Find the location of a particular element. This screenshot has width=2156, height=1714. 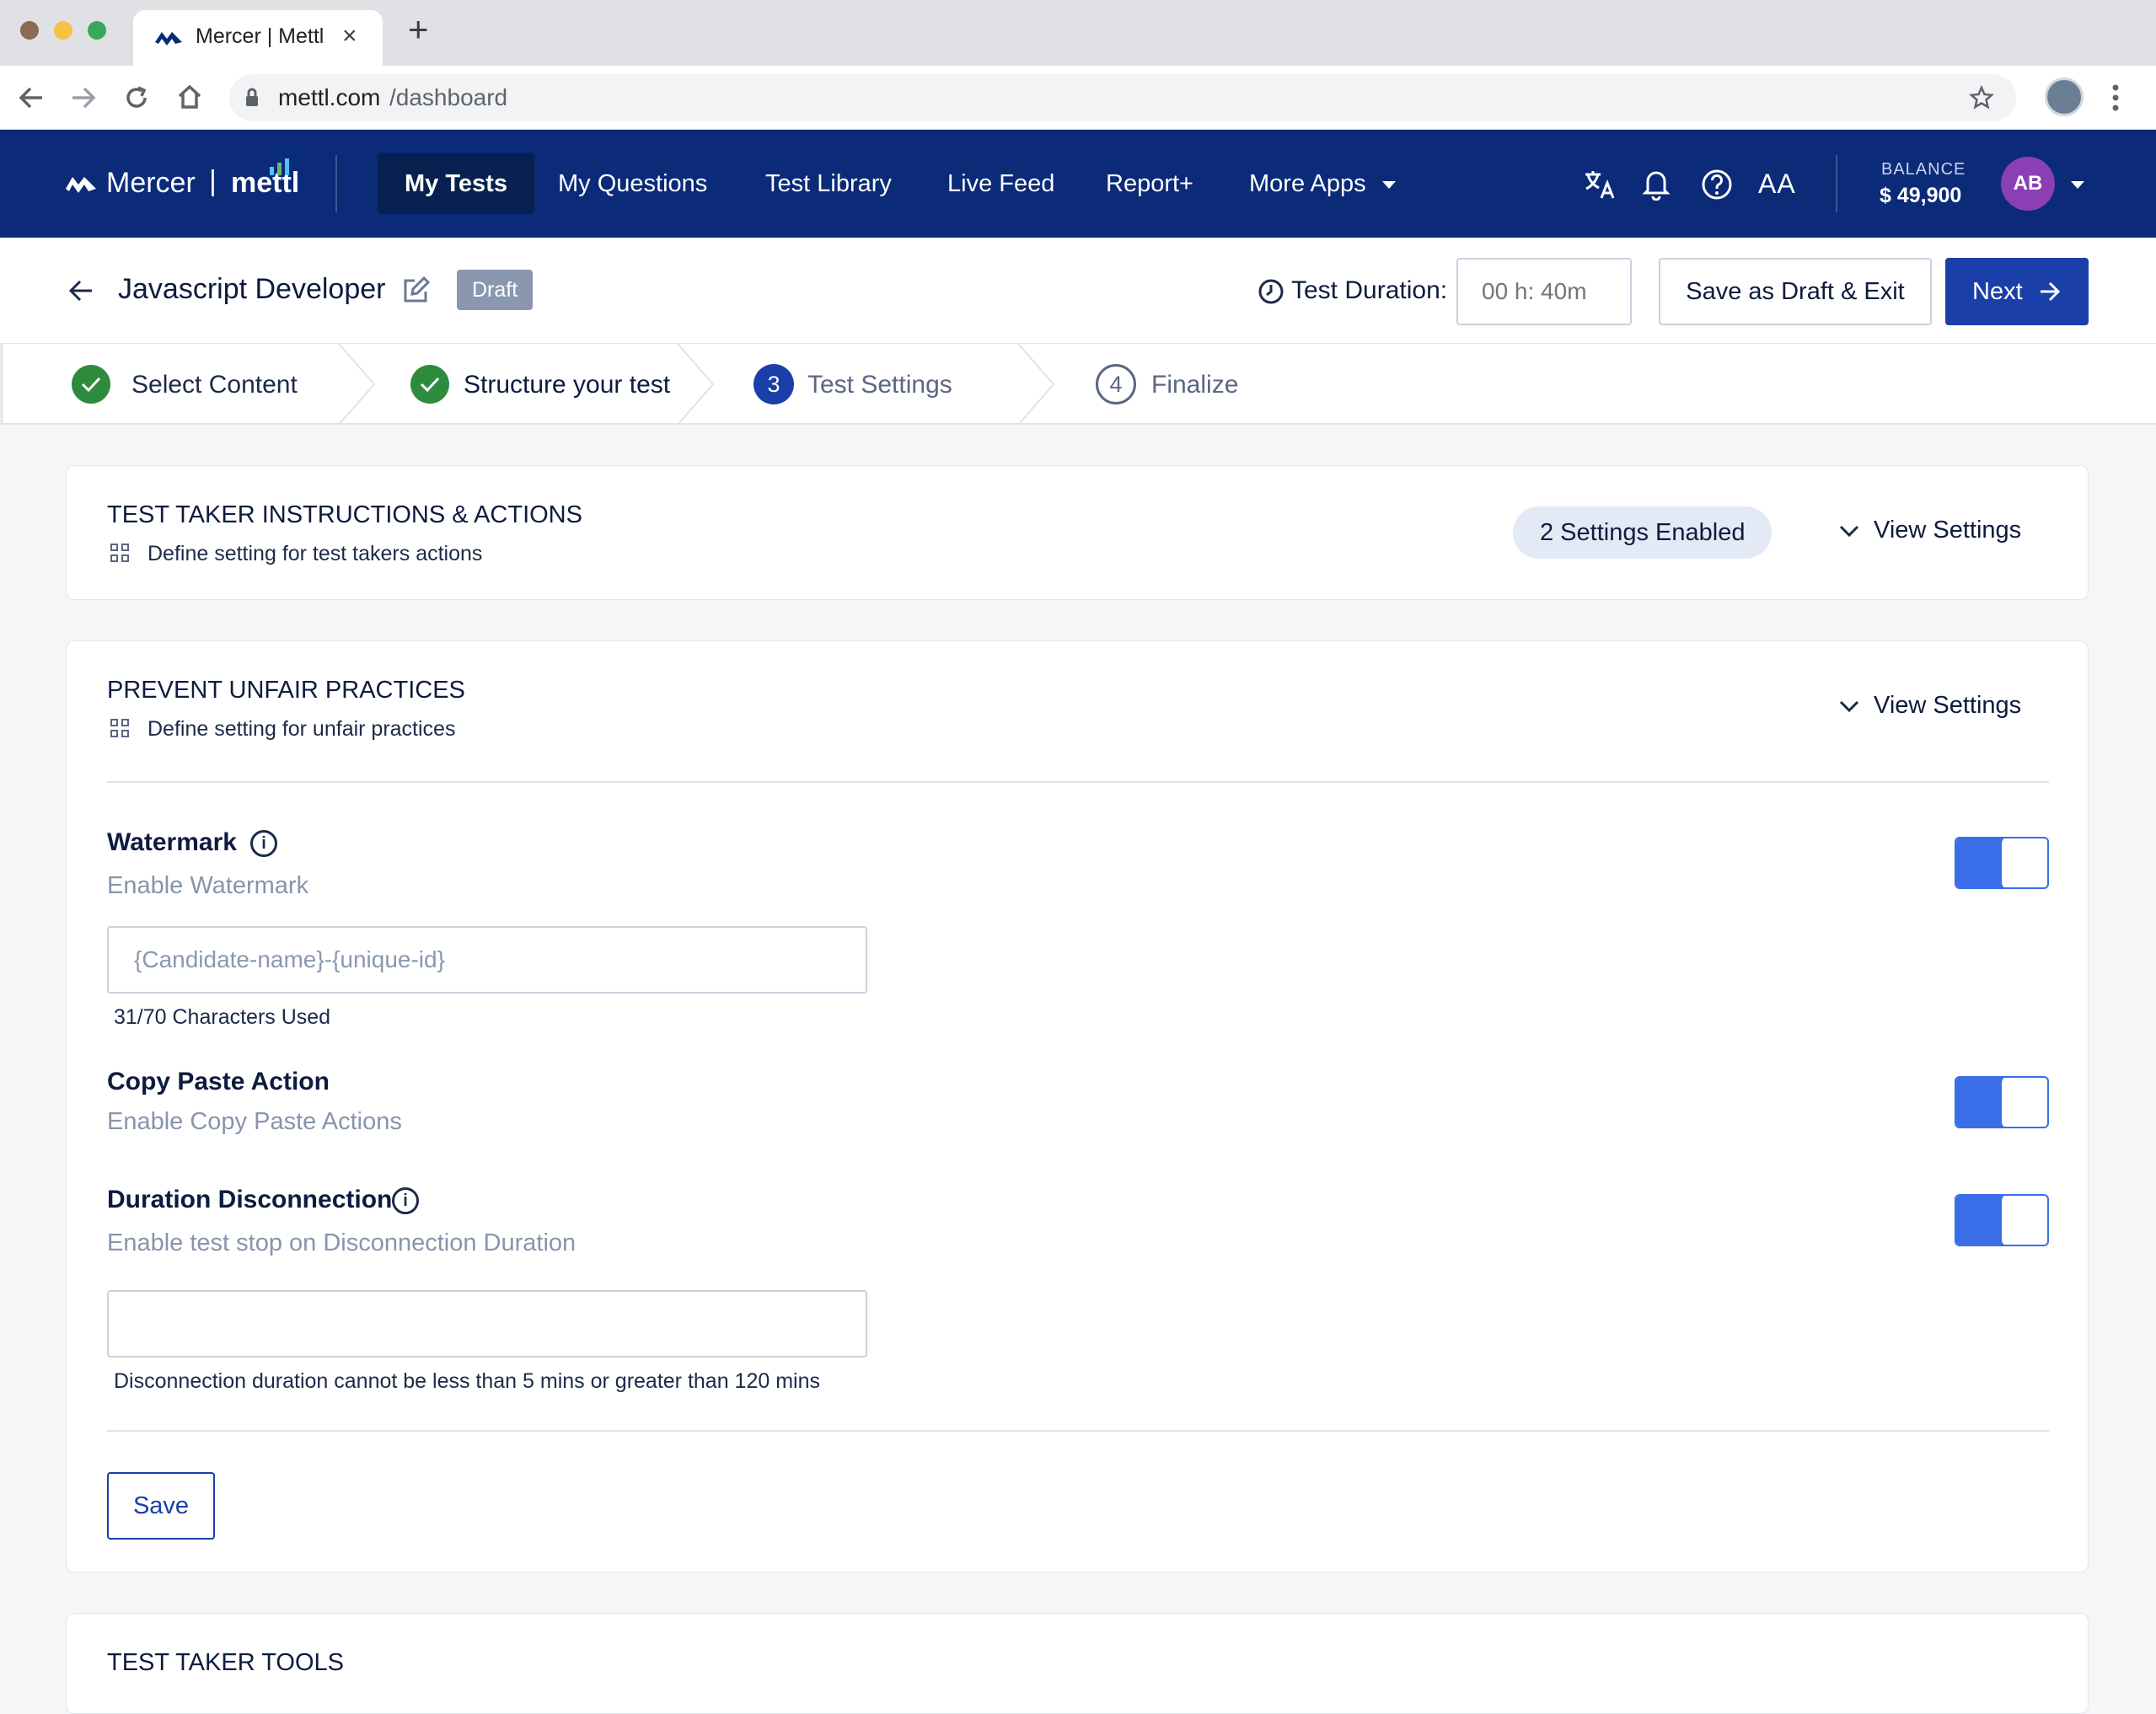

address-bar-row: mettl.com /dashboard is located at coordinates (1078, 98).